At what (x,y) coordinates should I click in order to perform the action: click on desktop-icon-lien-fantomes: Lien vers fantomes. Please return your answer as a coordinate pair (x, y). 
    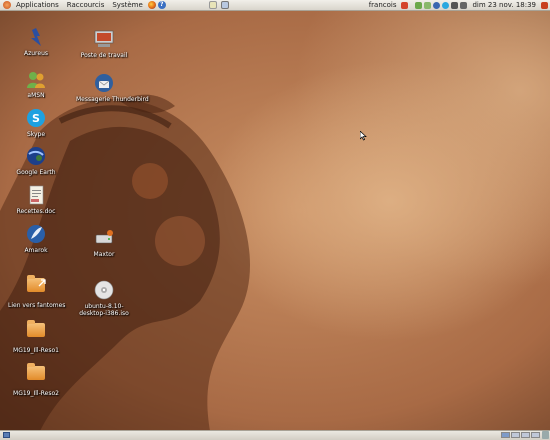
    Looking at the image, I should click on (37, 291).